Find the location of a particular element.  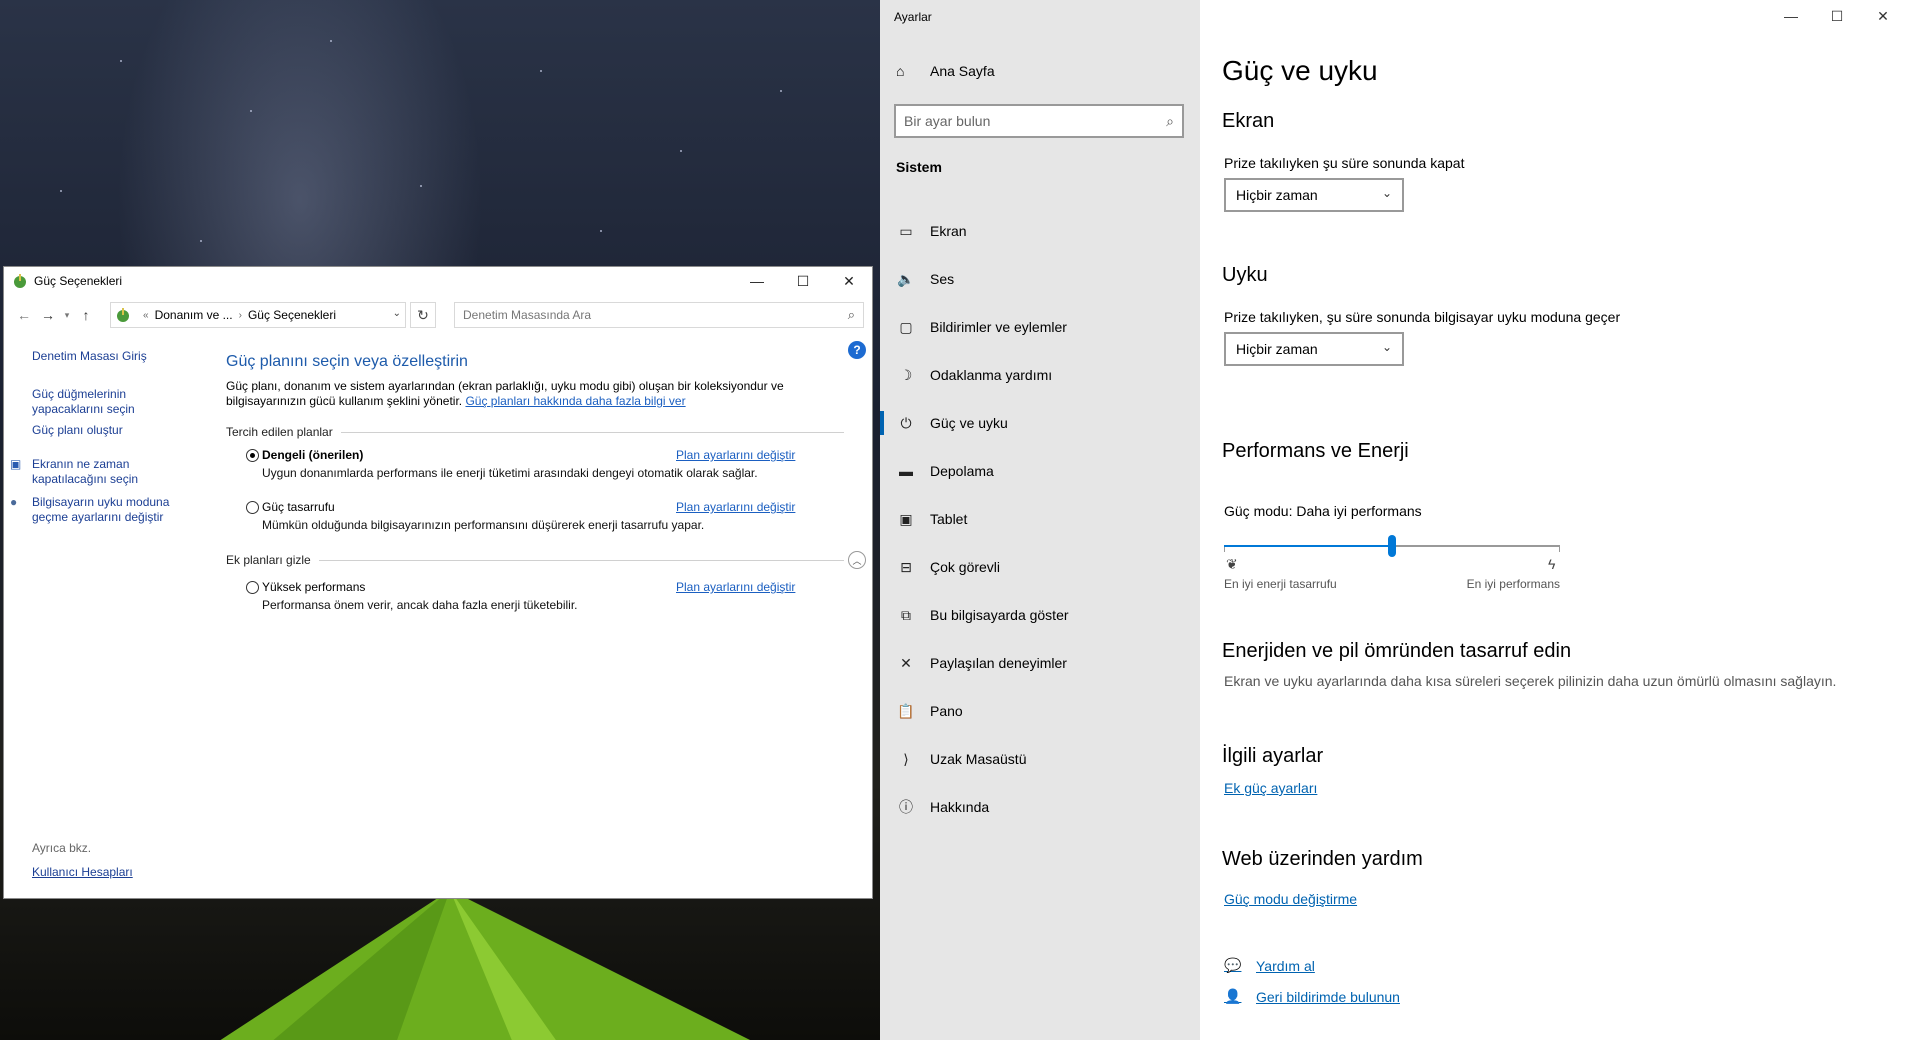

plan-high-performance-radio is located at coordinates (252, 587).